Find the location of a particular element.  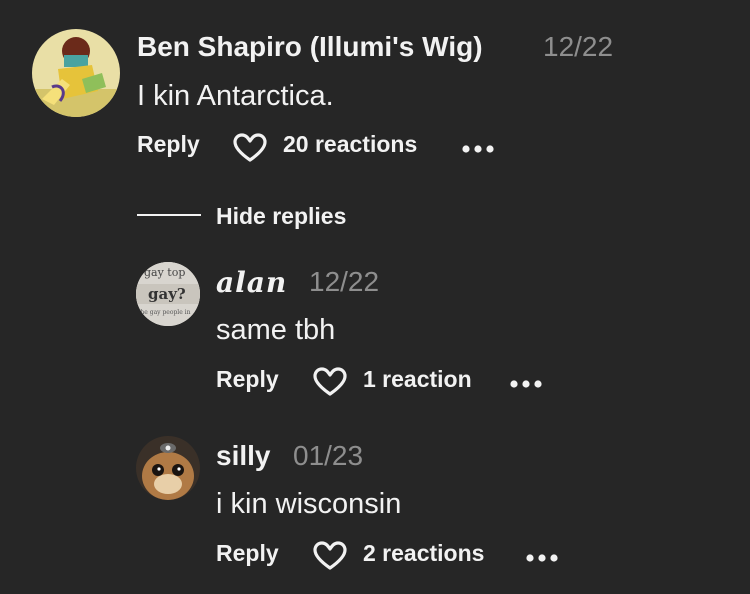

reply-text: same tbh is located at coordinates (276, 330).